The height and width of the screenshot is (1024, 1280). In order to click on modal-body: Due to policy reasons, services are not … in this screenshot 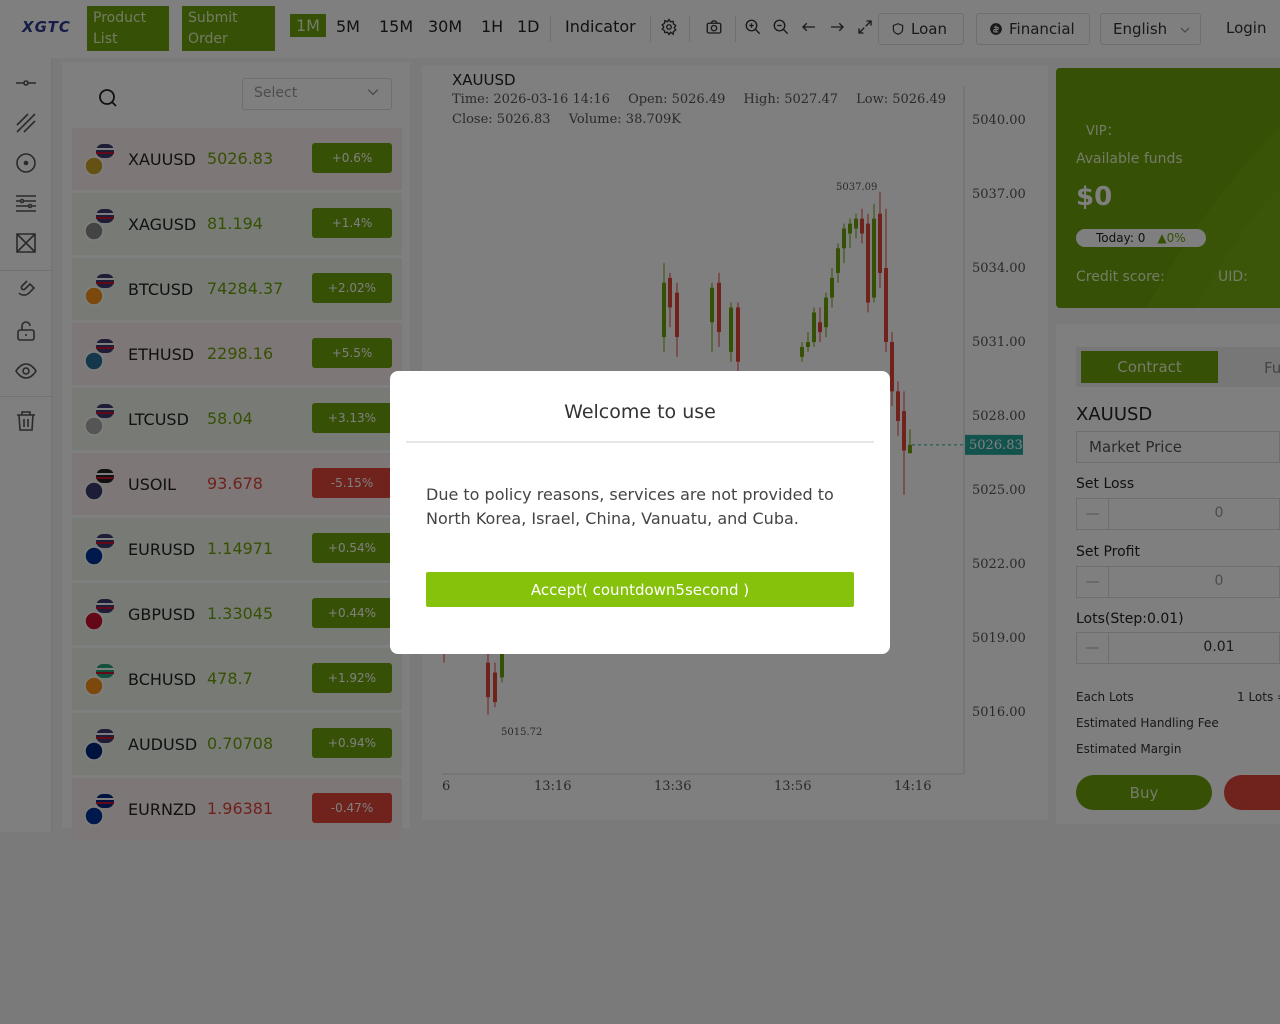, I will do `click(630, 506)`.